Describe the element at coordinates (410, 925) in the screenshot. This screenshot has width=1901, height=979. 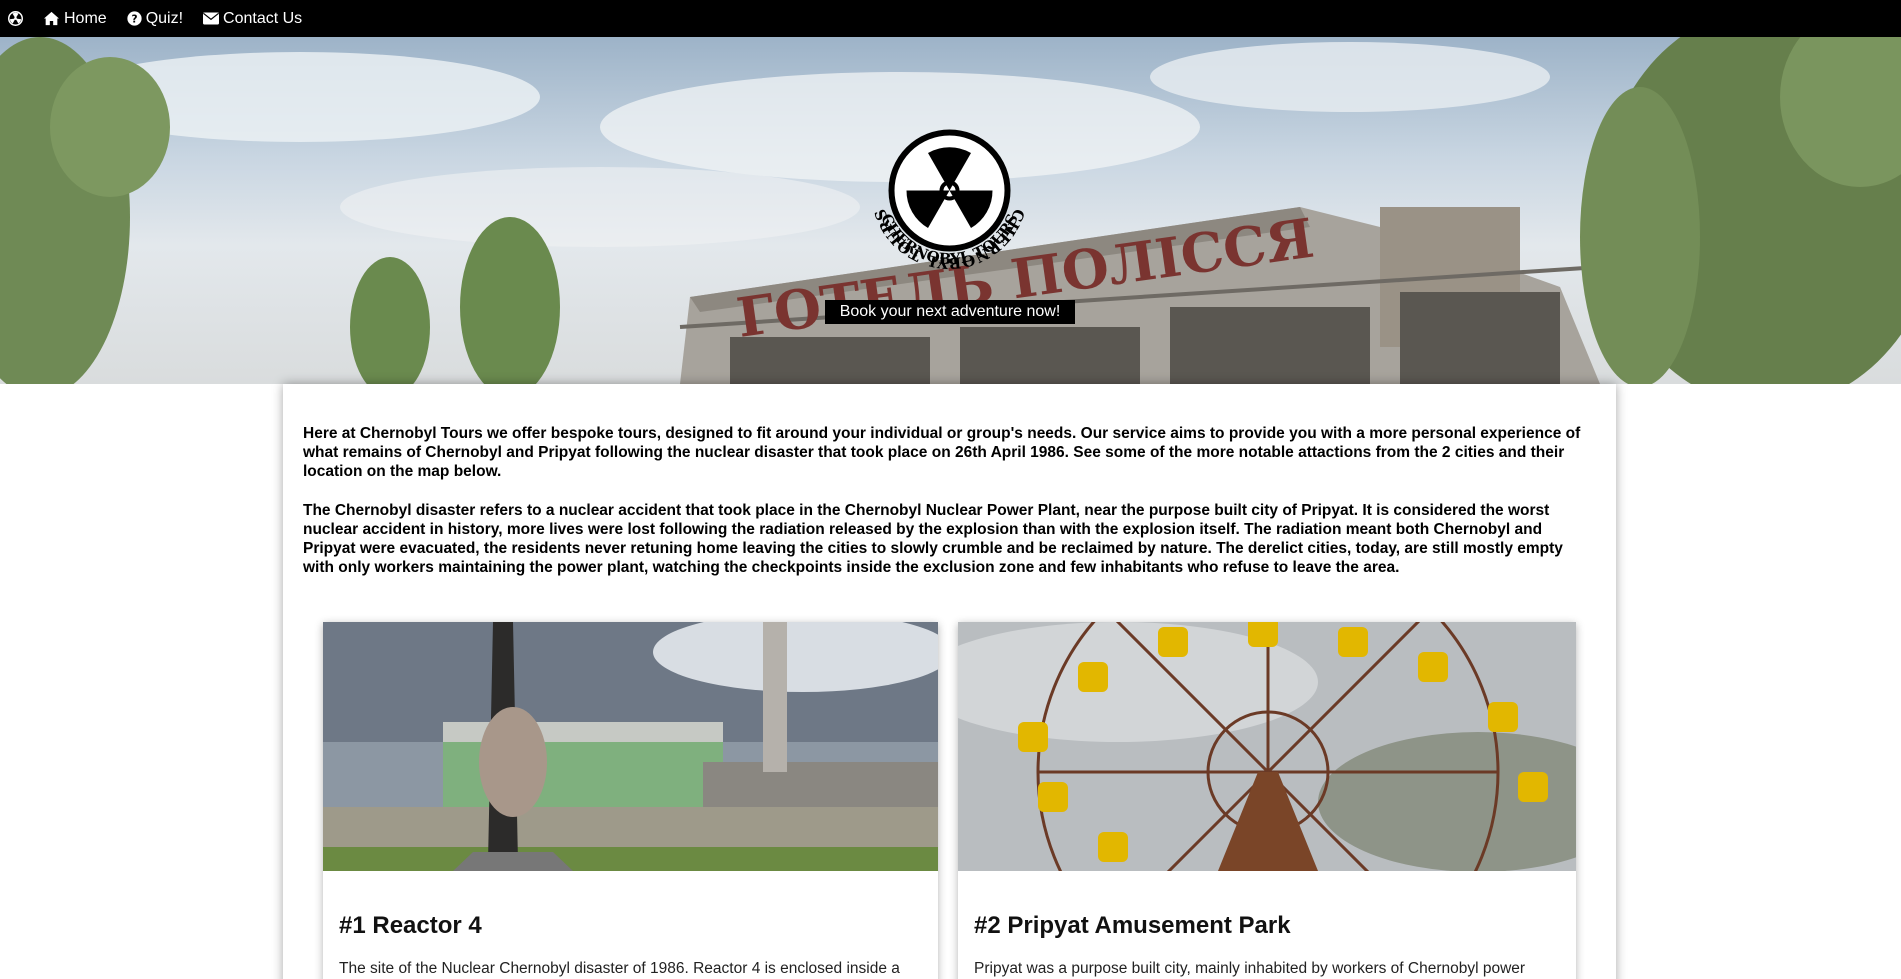
I see `attraction-title: #1 Reactor 4` at that location.